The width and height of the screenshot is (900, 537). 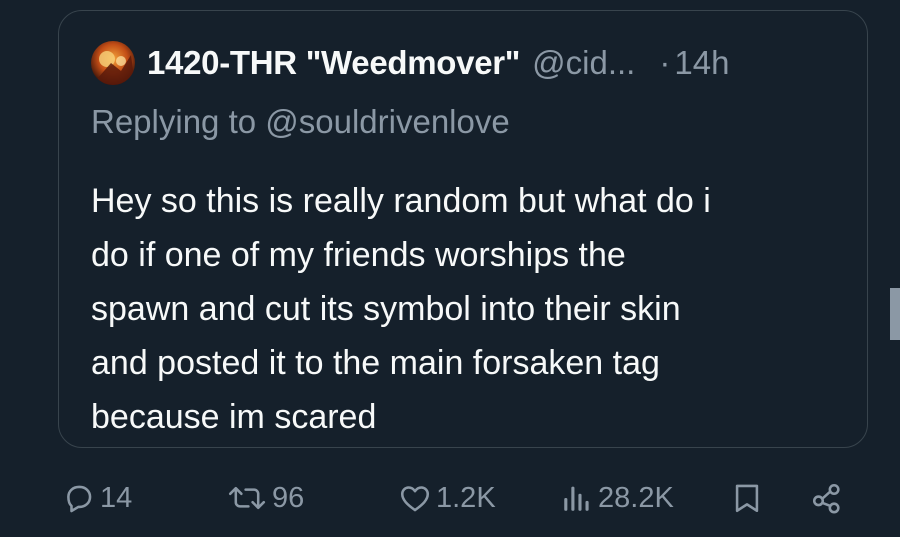 I want to click on share-button, so click(x=827, y=498).